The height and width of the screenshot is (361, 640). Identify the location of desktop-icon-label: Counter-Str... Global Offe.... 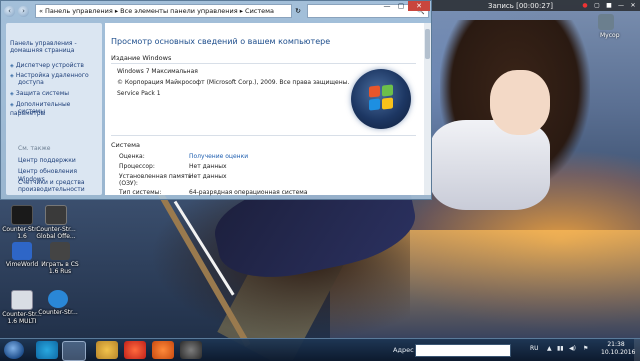
(56, 233).